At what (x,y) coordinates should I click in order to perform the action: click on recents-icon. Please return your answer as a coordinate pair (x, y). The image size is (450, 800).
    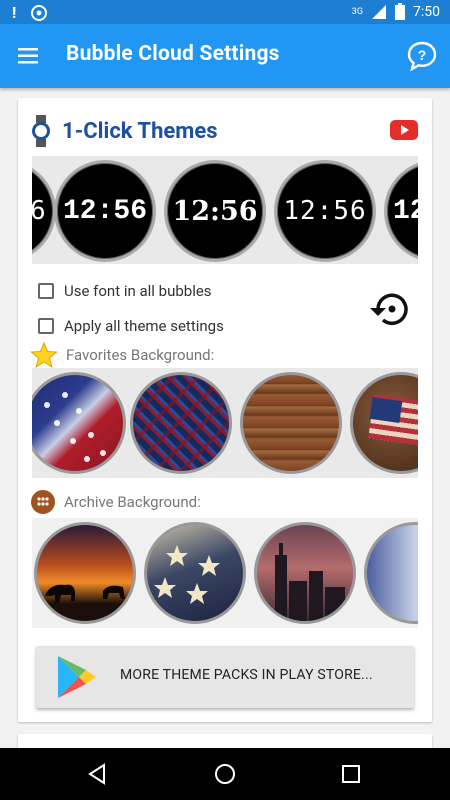
    Looking at the image, I should click on (351, 774).